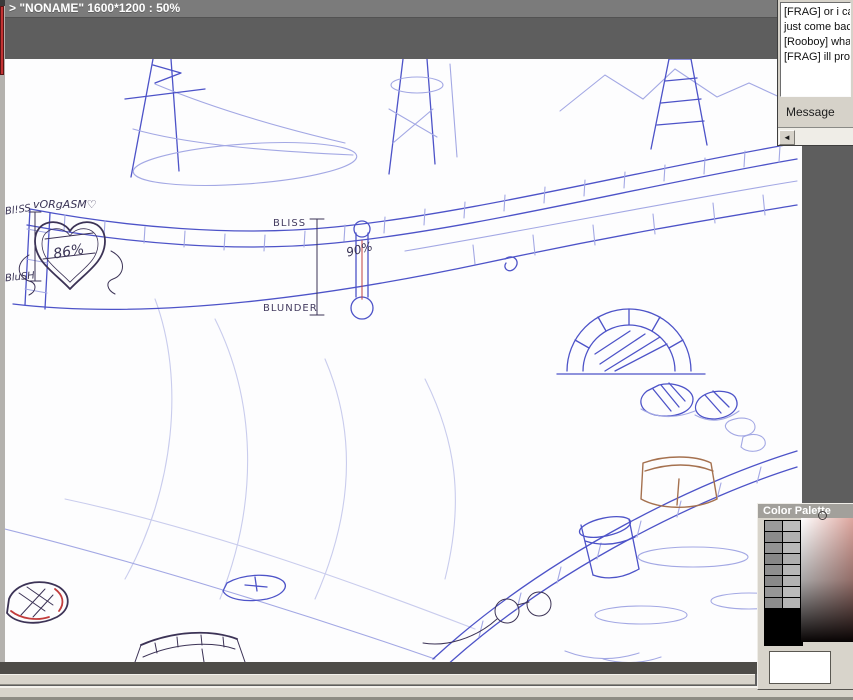  What do you see at coordinates (815, 136) in the screenshot?
I see `chat-horizontal-scrollbar: ◄` at bounding box center [815, 136].